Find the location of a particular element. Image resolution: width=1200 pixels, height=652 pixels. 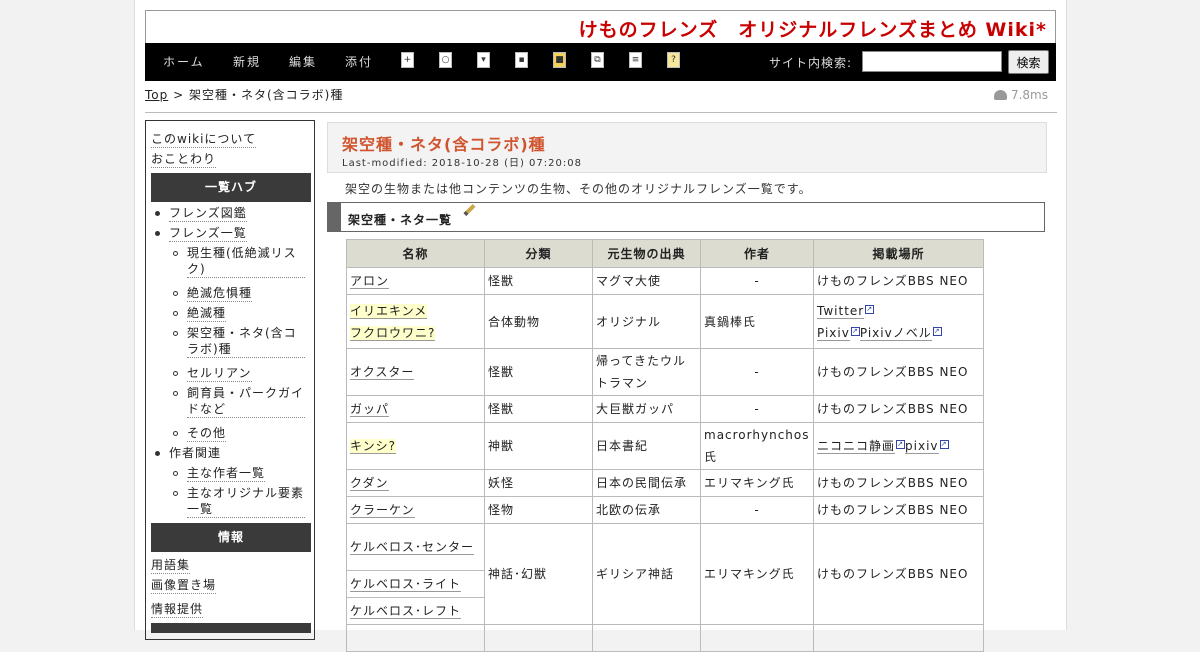

table-cell: 神獣 is located at coordinates (538, 446).